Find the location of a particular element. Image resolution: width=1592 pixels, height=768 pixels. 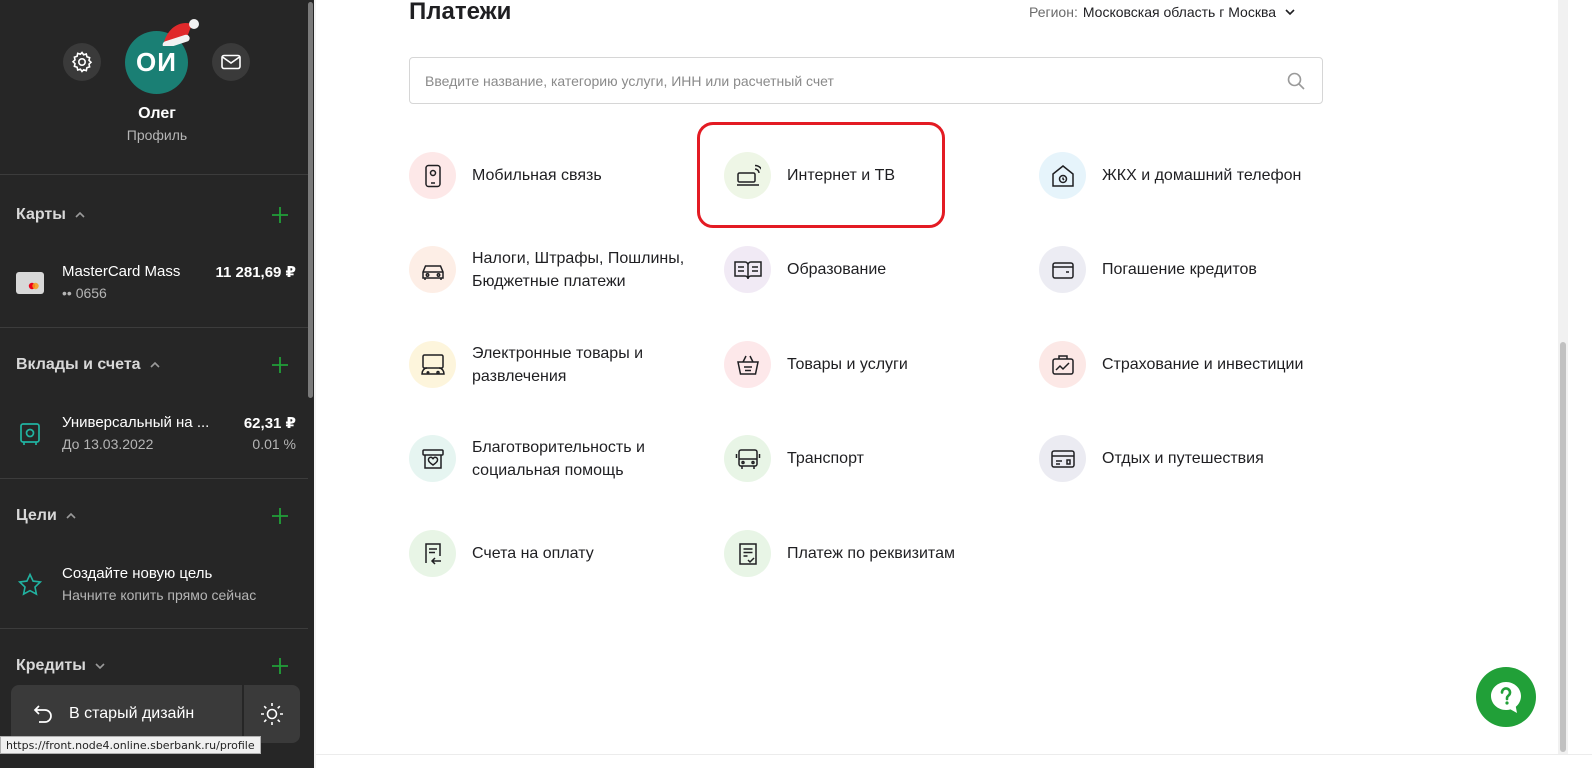

category-charity: Благотворительность и социальная помощь is located at coordinates (554, 459).